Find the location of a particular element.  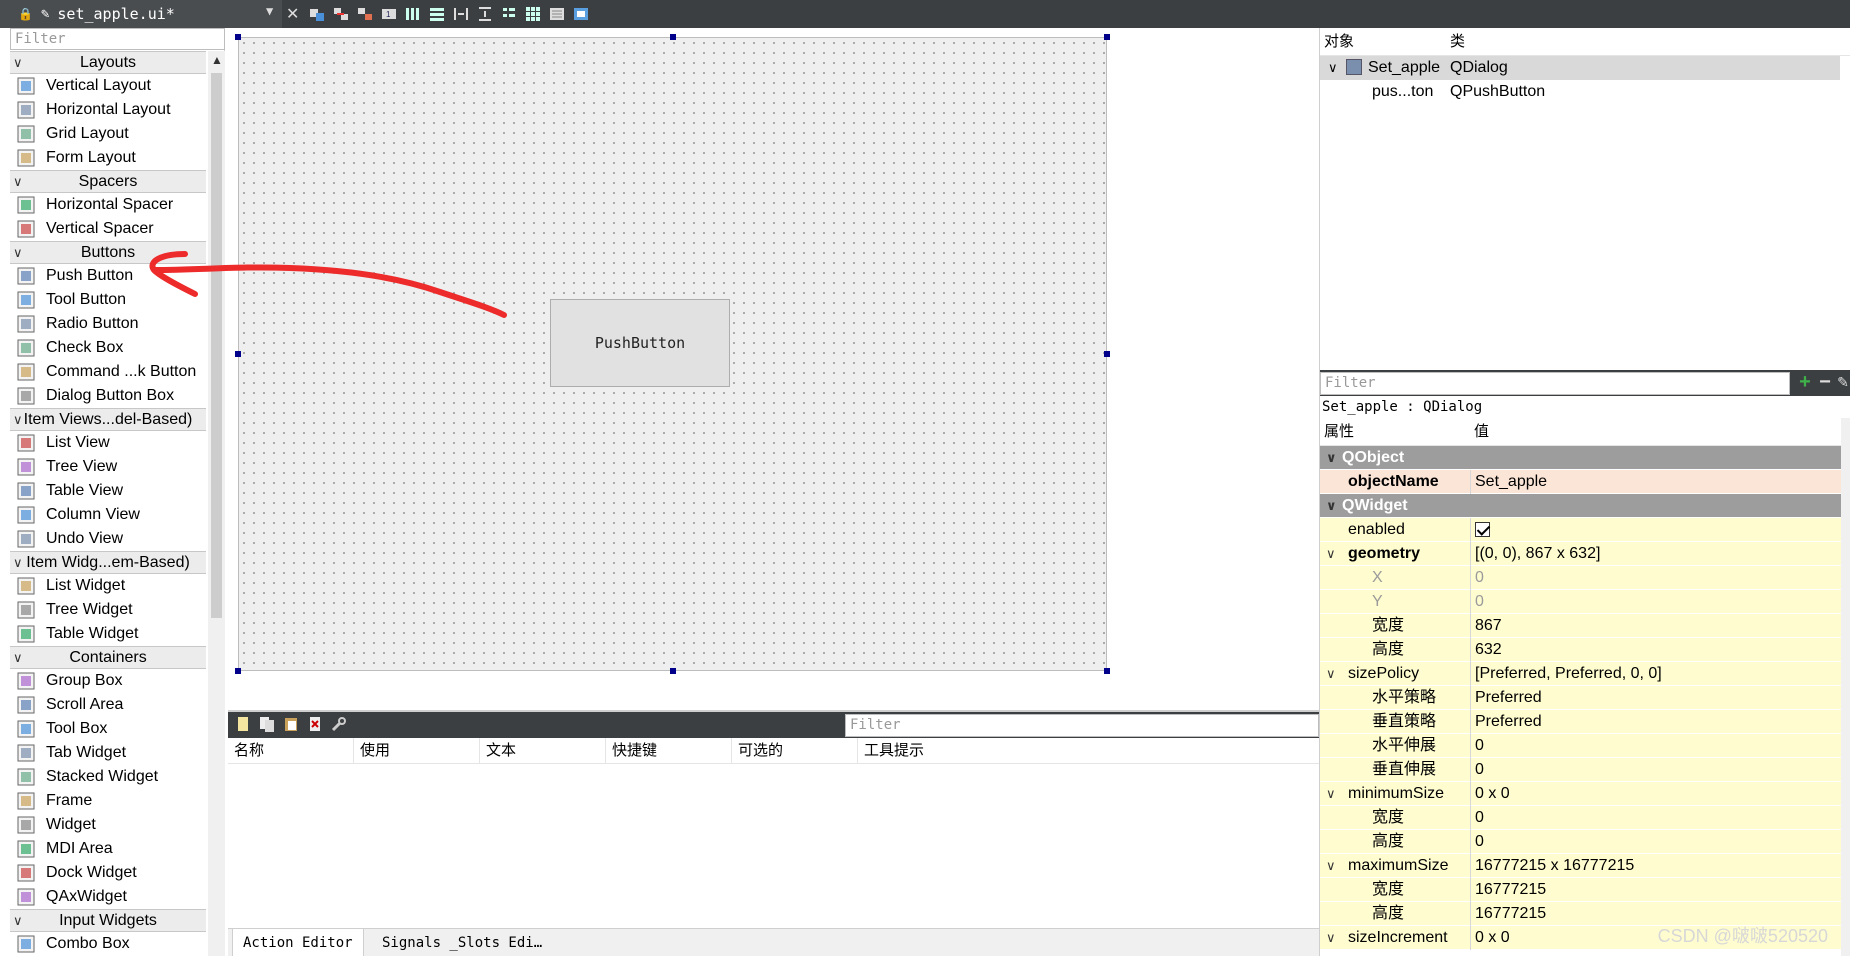

object-row-dialog: ∨ Set_apple QDialog is located at coordinates (1580, 68).